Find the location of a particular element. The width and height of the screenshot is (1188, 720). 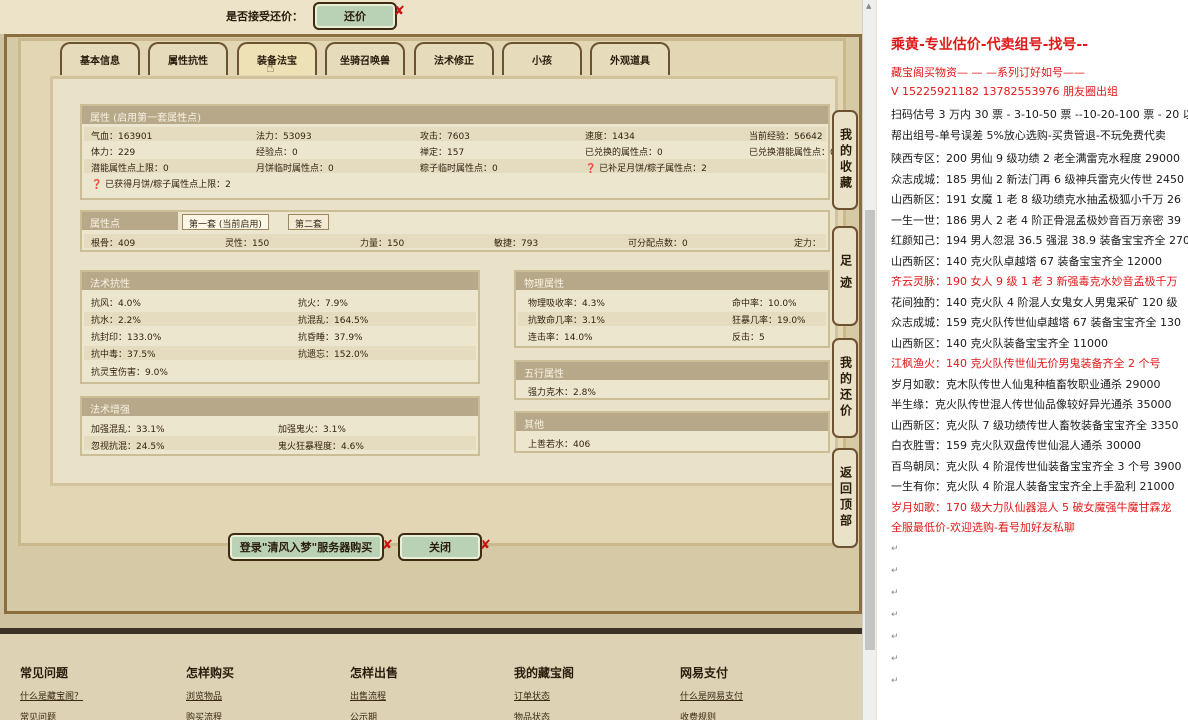

side-tab-back-to-top: 返回顶部 is located at coordinates (845, 498).